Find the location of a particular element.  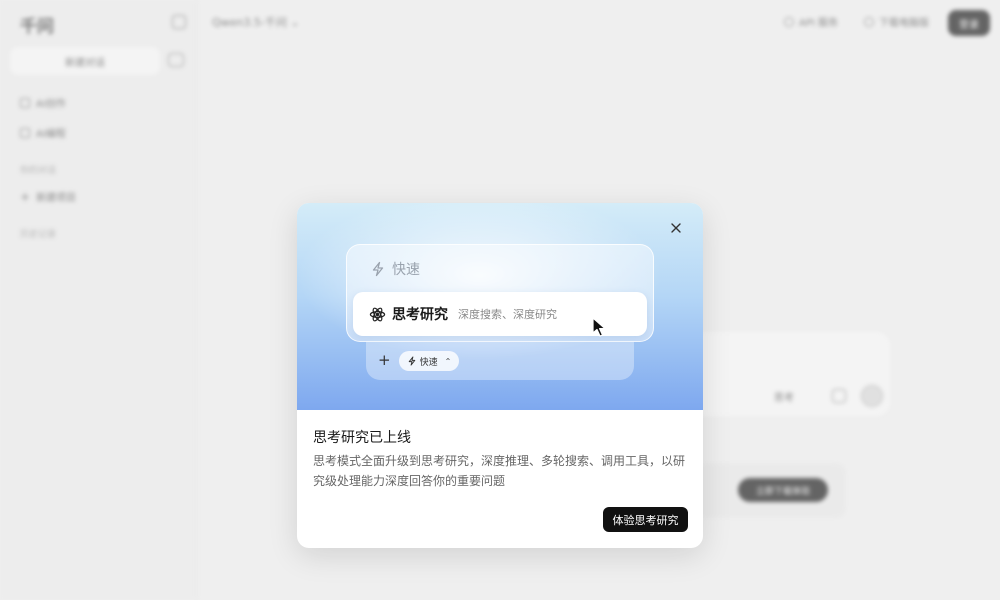

try-think-research-button: 体验思考研究 is located at coordinates (645, 519).